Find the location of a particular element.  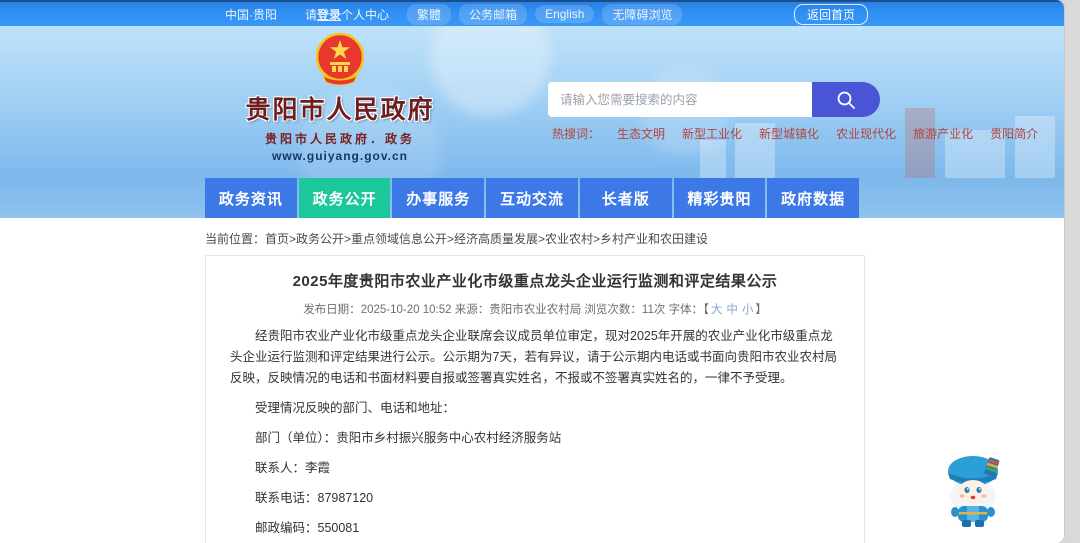

font-label: 字体： is located at coordinates (686, 310).